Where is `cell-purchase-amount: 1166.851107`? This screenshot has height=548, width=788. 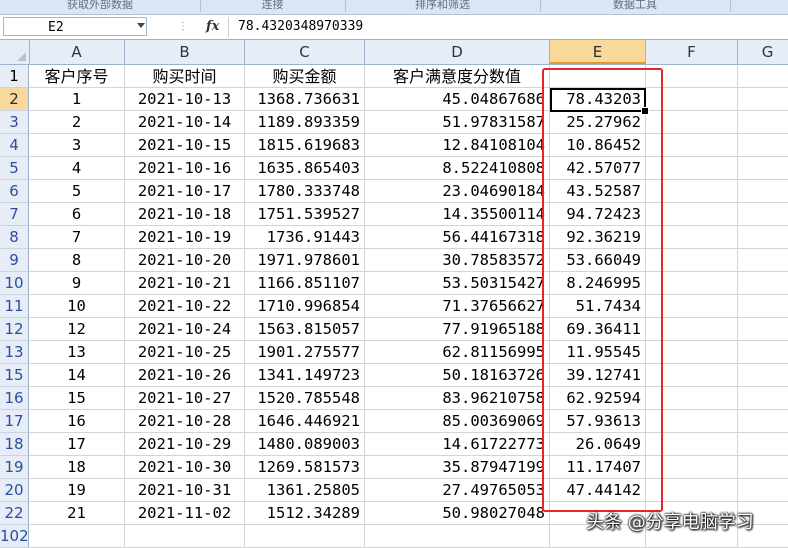 cell-purchase-amount: 1166.851107 is located at coordinates (305, 283).